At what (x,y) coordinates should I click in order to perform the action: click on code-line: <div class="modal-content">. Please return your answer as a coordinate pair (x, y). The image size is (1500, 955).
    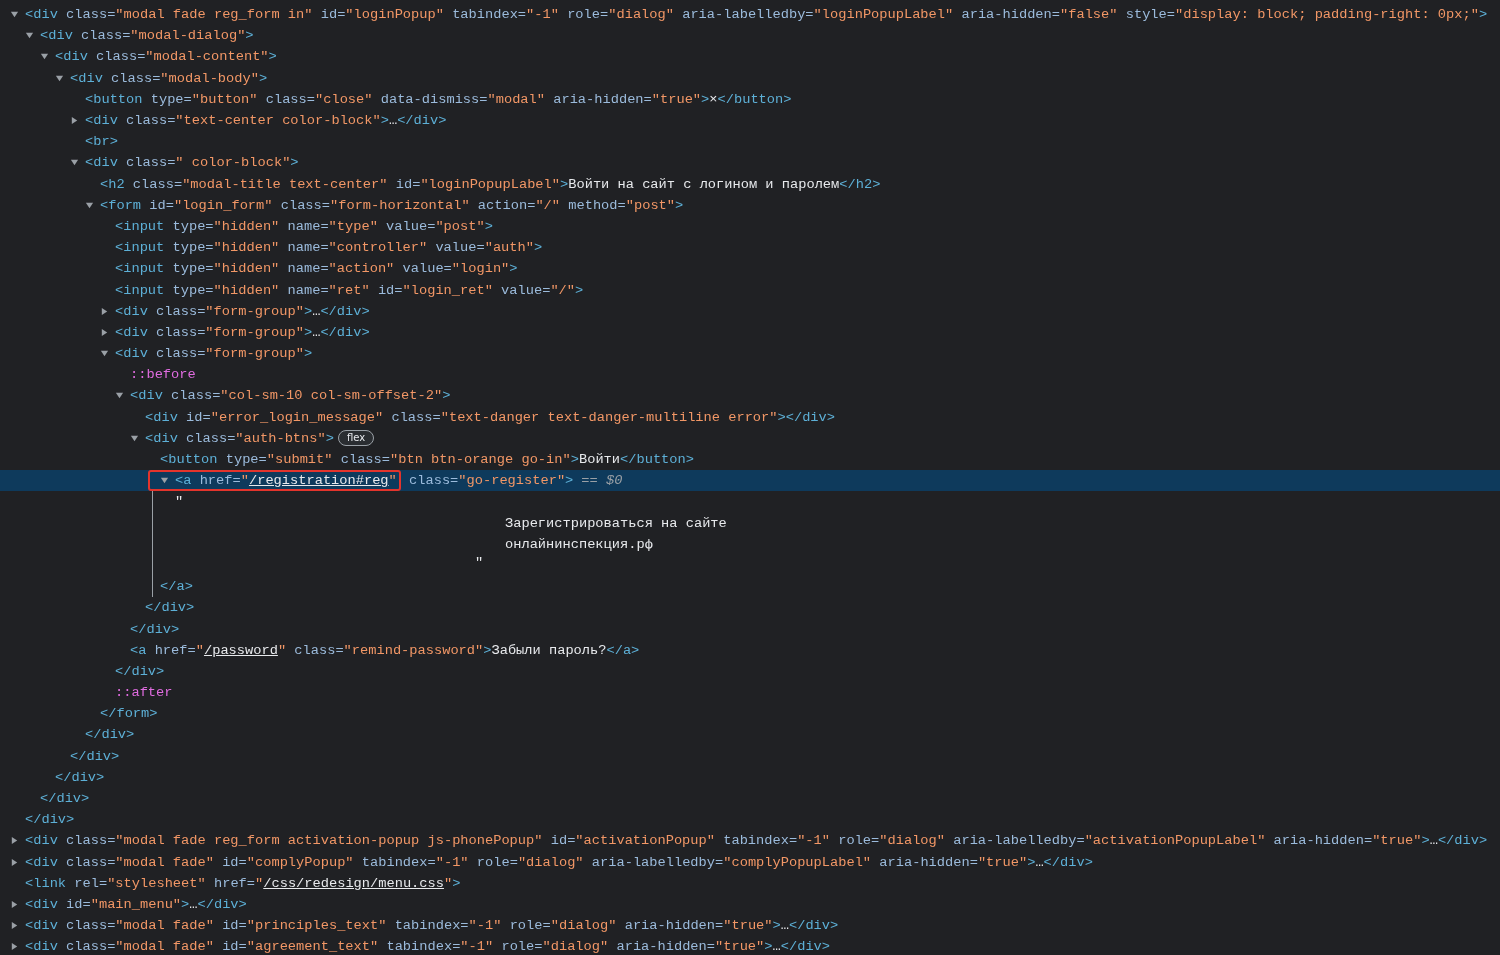
    Looking at the image, I should click on (166, 57).